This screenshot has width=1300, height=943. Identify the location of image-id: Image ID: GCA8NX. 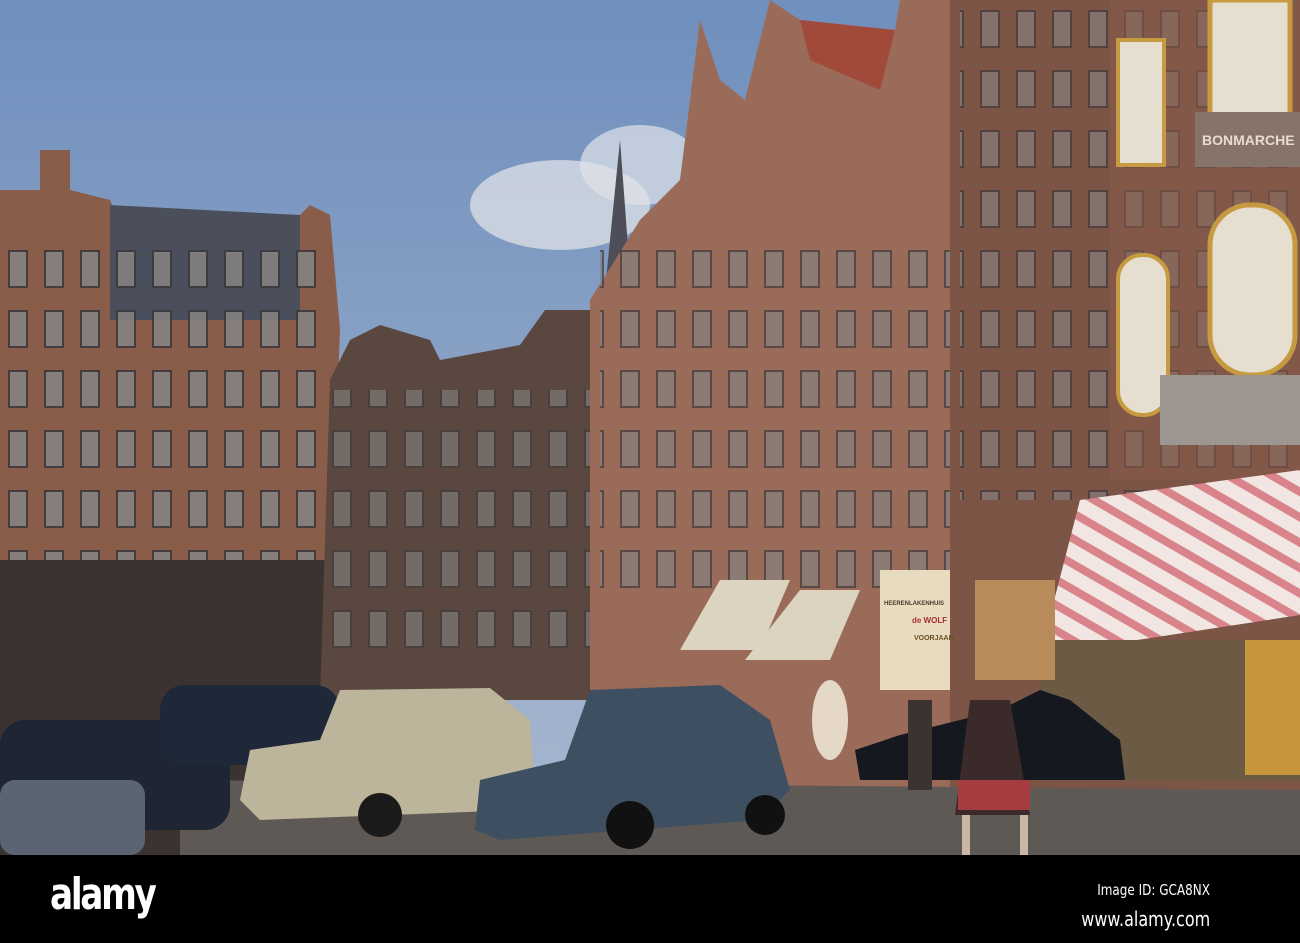
(1153, 890).